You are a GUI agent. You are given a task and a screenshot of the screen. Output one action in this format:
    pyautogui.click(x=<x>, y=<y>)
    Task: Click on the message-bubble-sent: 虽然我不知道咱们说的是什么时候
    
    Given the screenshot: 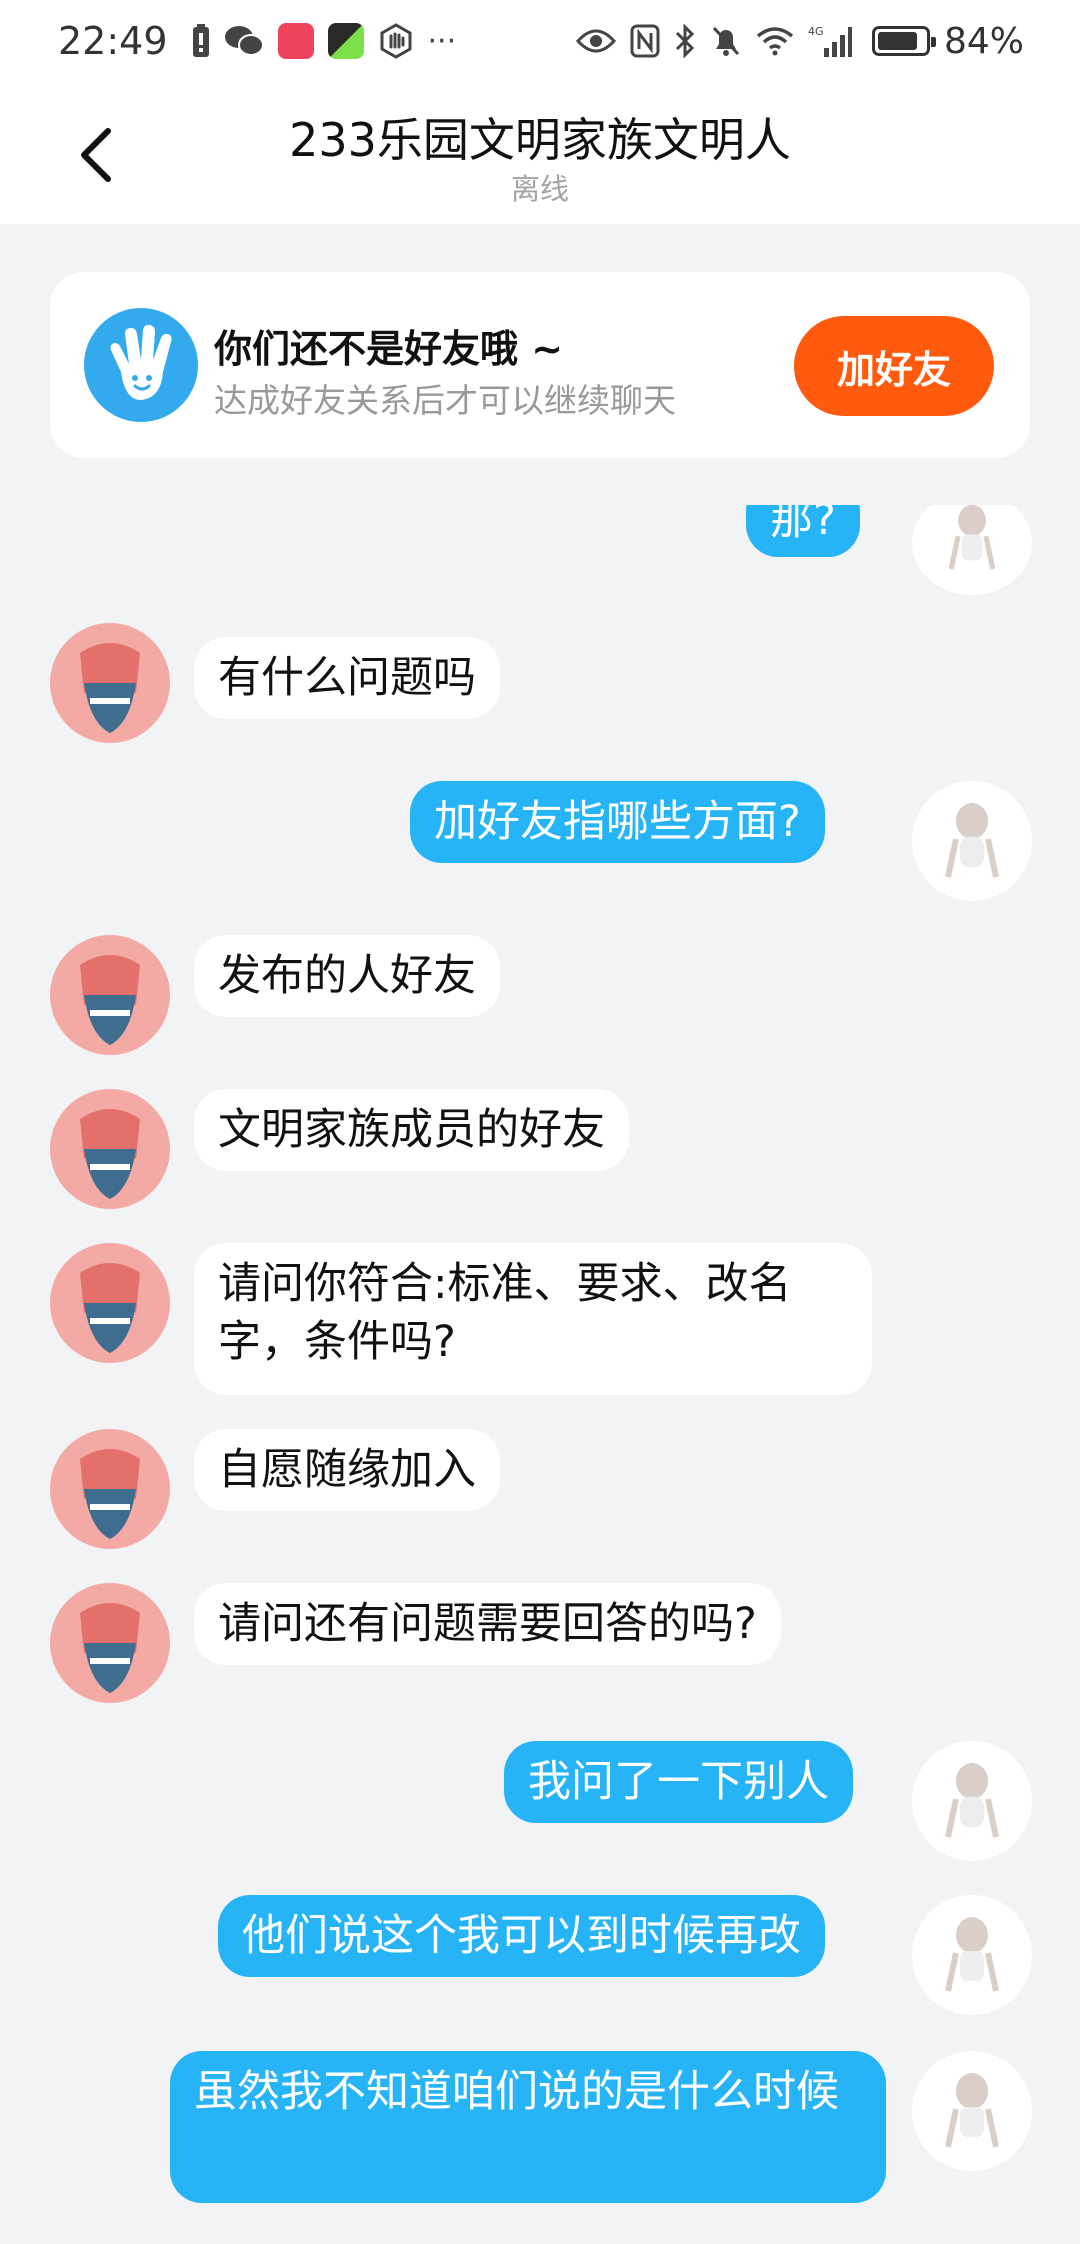 What is the action you would take?
    pyautogui.click(x=528, y=2127)
    